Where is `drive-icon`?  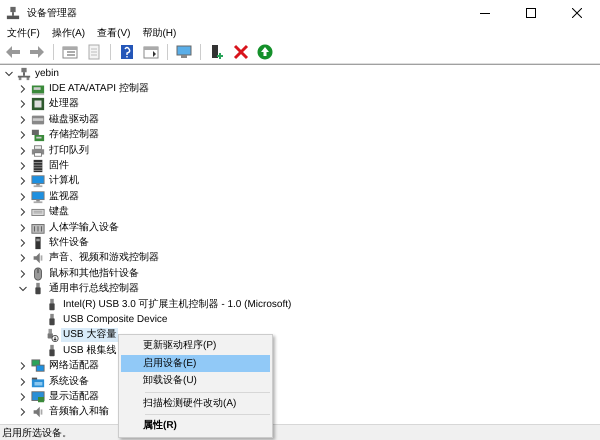 drive-icon is located at coordinates (38, 119).